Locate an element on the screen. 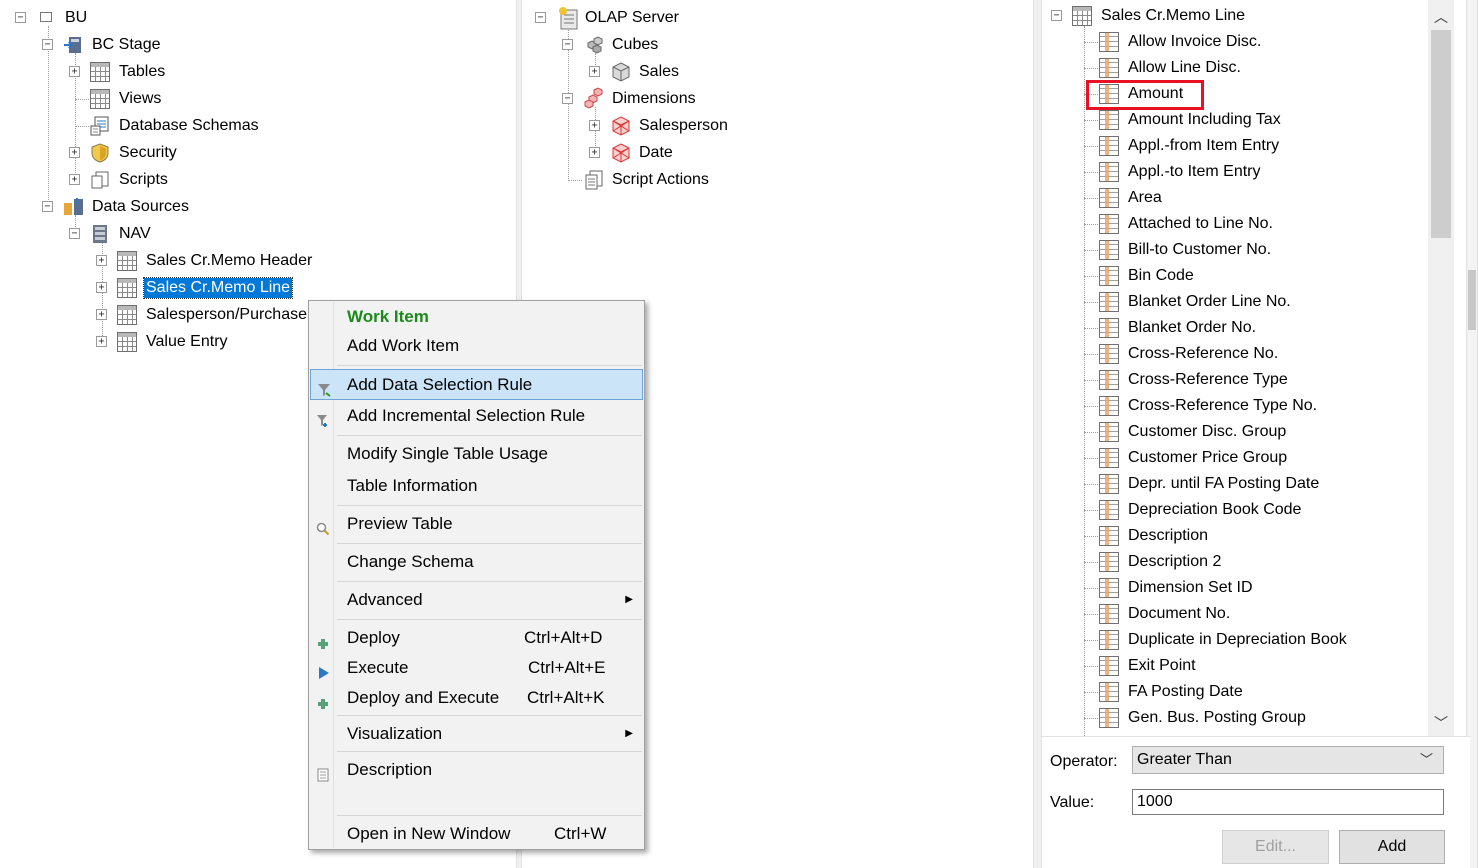 The width and height of the screenshot is (1478, 868). scroll-down-icon: ﹀ is located at coordinates (1441, 723).